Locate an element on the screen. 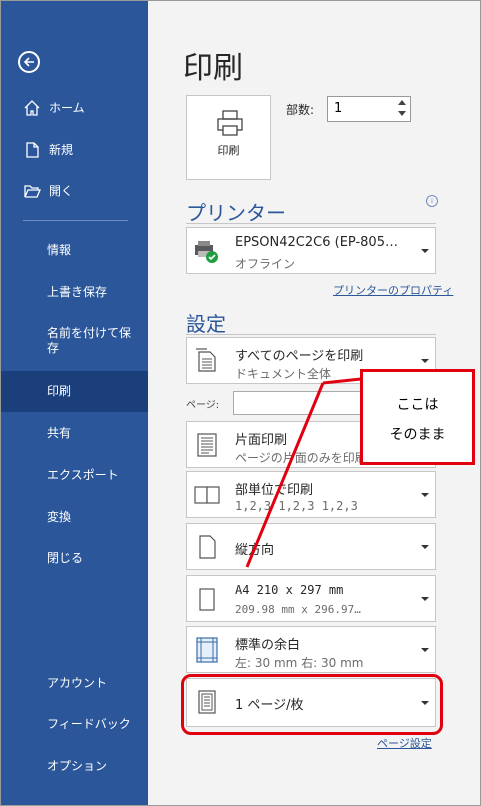  annotation-callout: ここは そのまま is located at coordinates (417, 417).